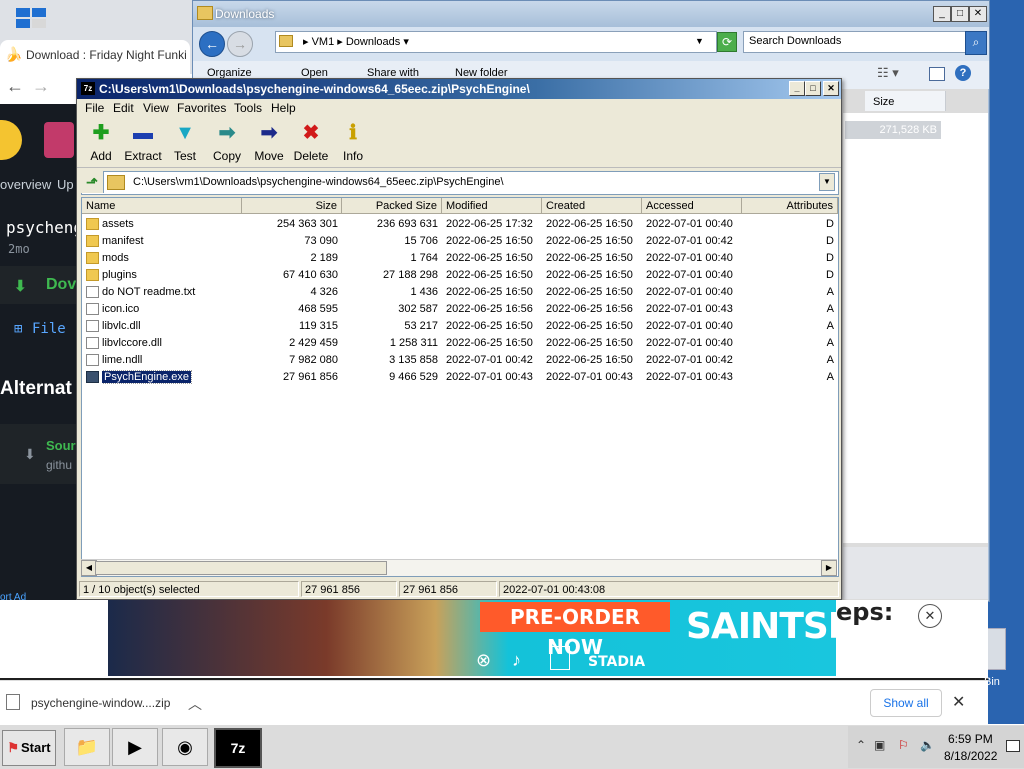  Describe the element at coordinates (888, 73) in the screenshot. I see `view-options-icon: ☷ ▾` at that location.